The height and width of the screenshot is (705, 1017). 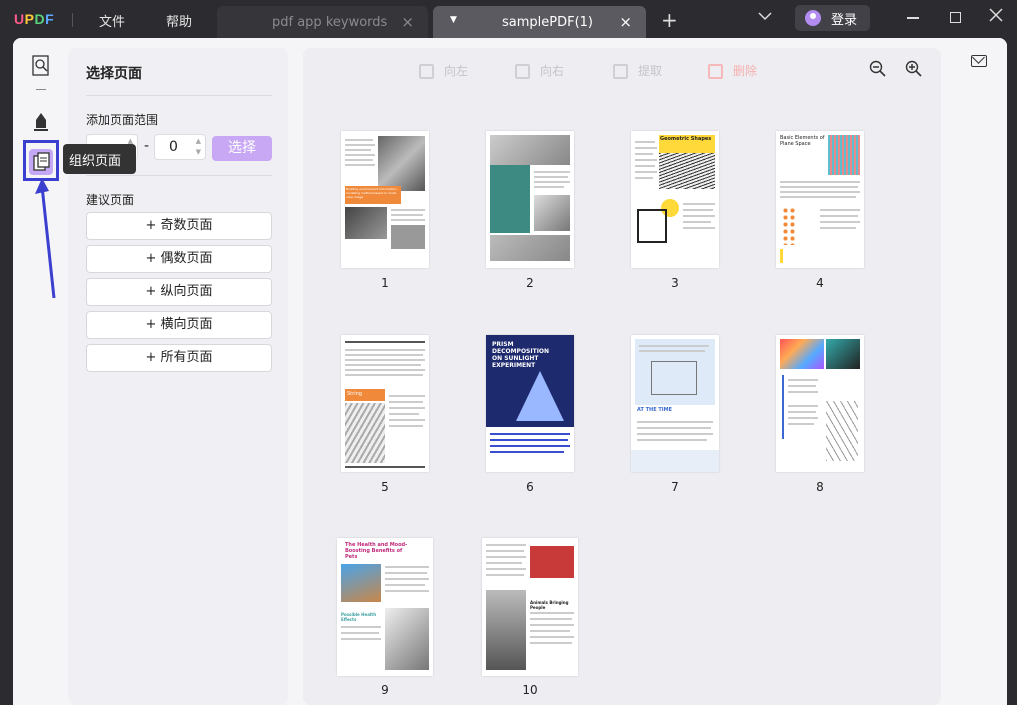 What do you see at coordinates (41, 89) in the screenshot?
I see `toolbar-divider` at bounding box center [41, 89].